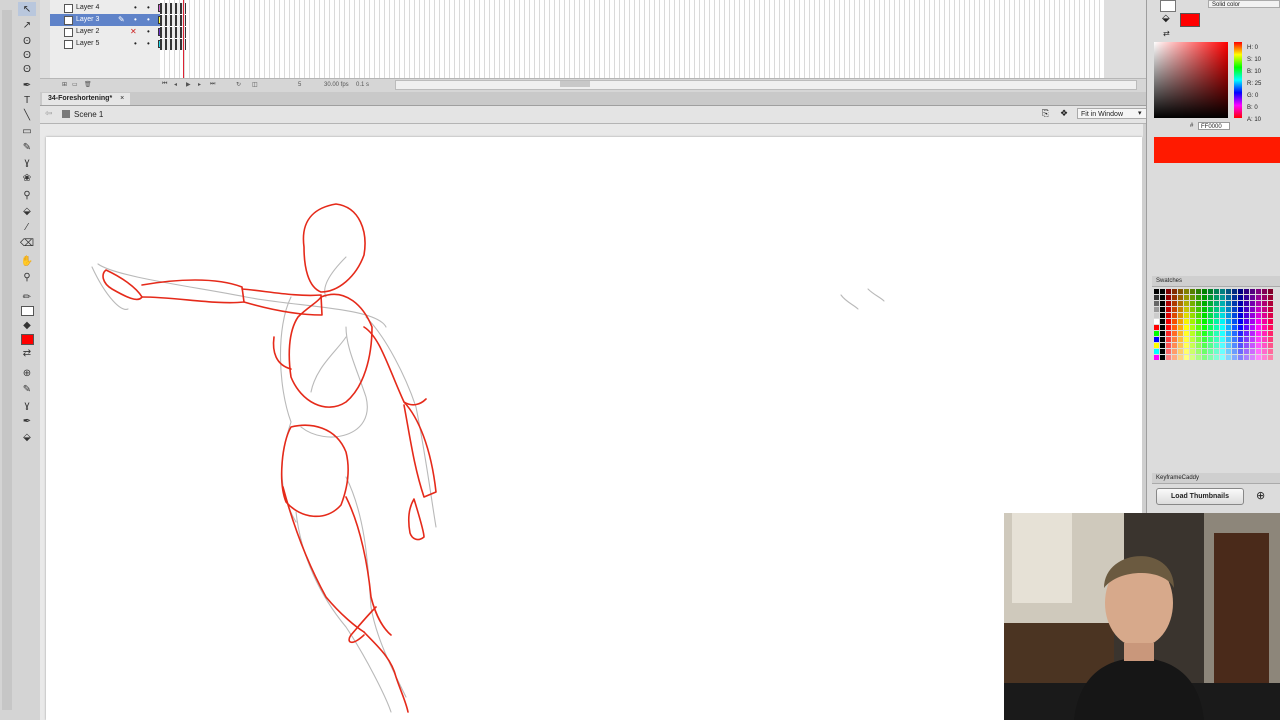  I want to click on fill-color-icon: ◆, so click(27, 325).